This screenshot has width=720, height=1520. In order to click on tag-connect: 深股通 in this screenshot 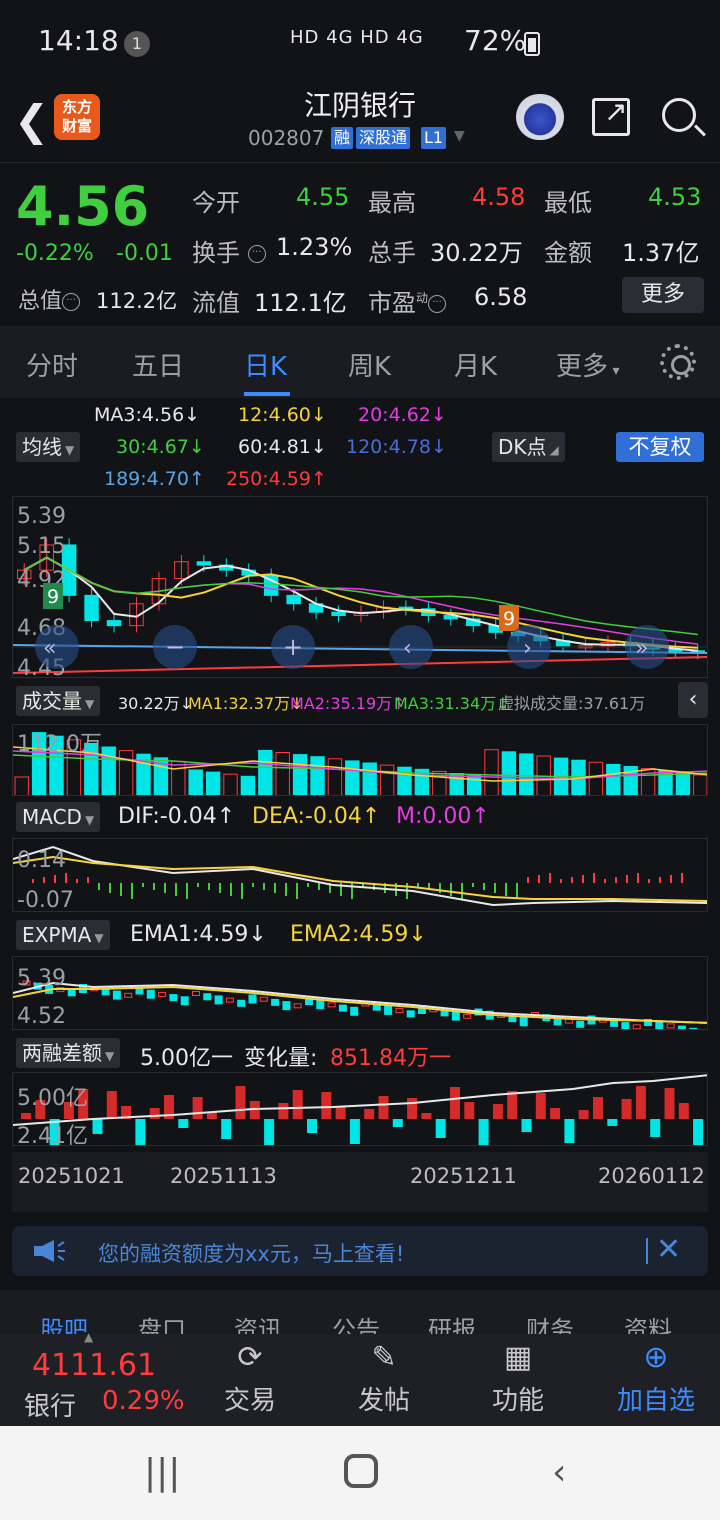, I will do `click(383, 138)`.